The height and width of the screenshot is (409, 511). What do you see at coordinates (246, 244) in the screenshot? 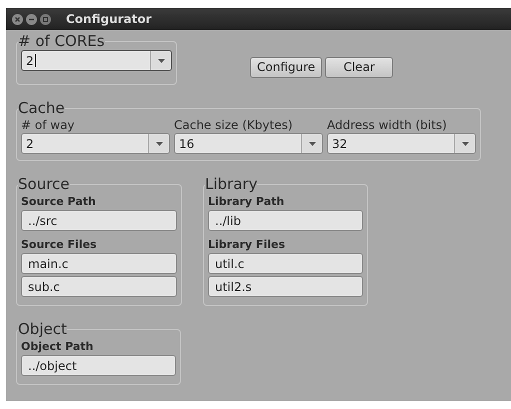
I see `field-label: Library Files` at bounding box center [246, 244].